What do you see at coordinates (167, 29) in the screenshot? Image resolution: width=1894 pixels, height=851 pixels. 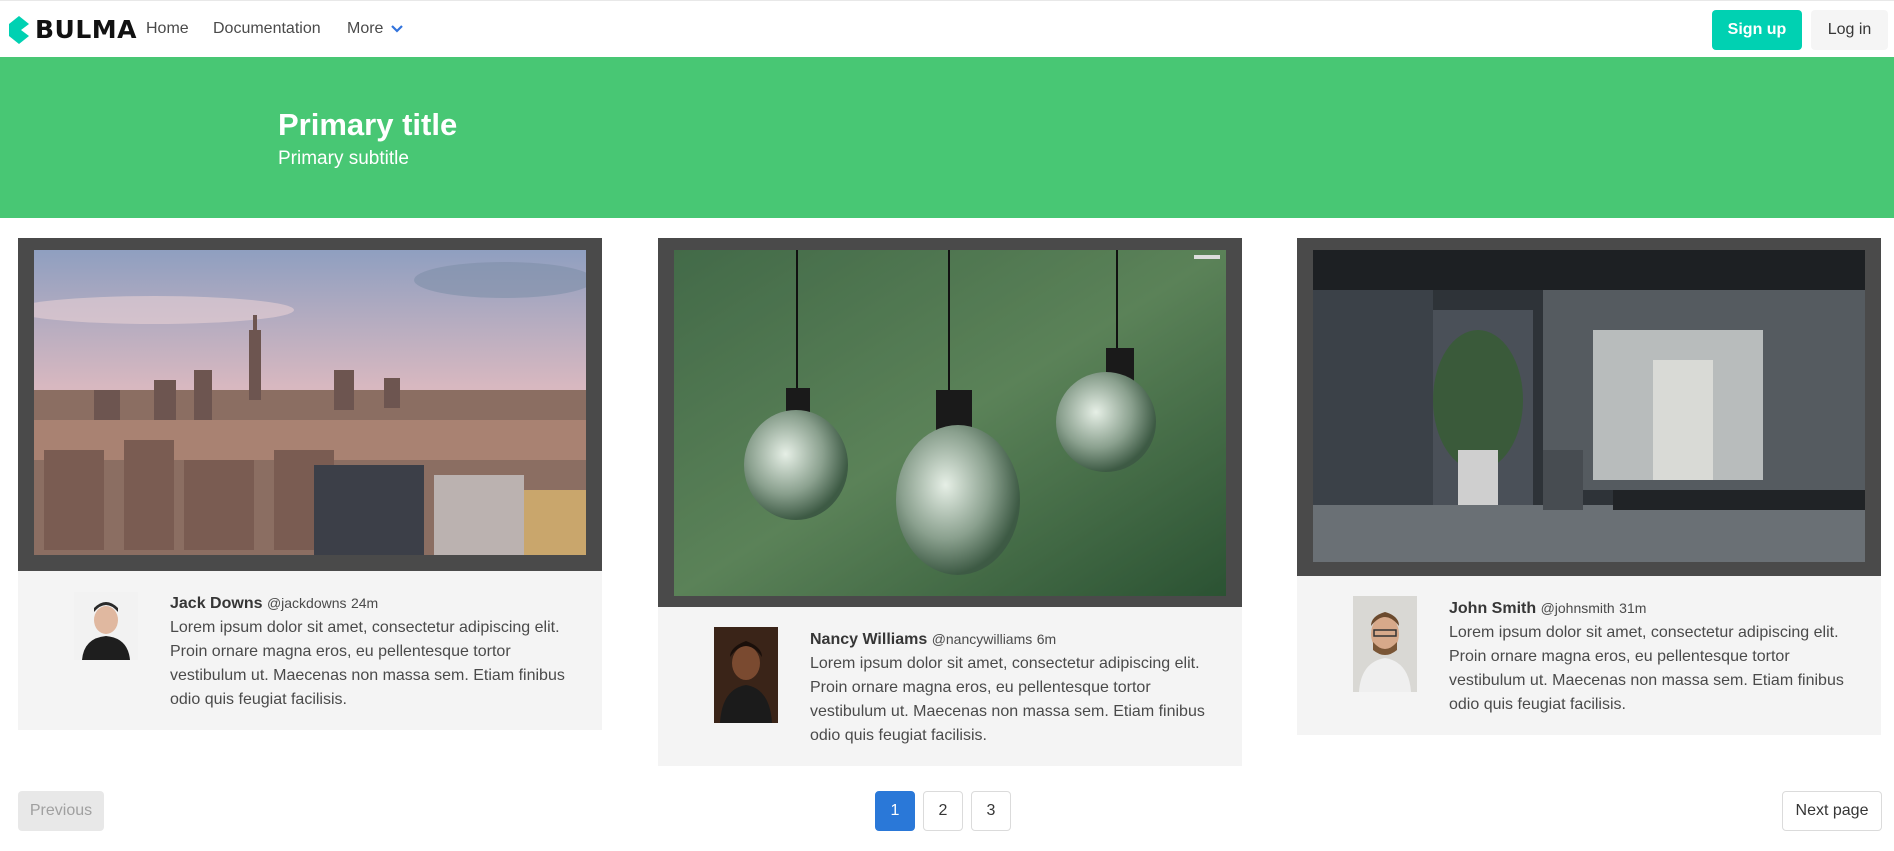 I see `nav-home: Home` at bounding box center [167, 29].